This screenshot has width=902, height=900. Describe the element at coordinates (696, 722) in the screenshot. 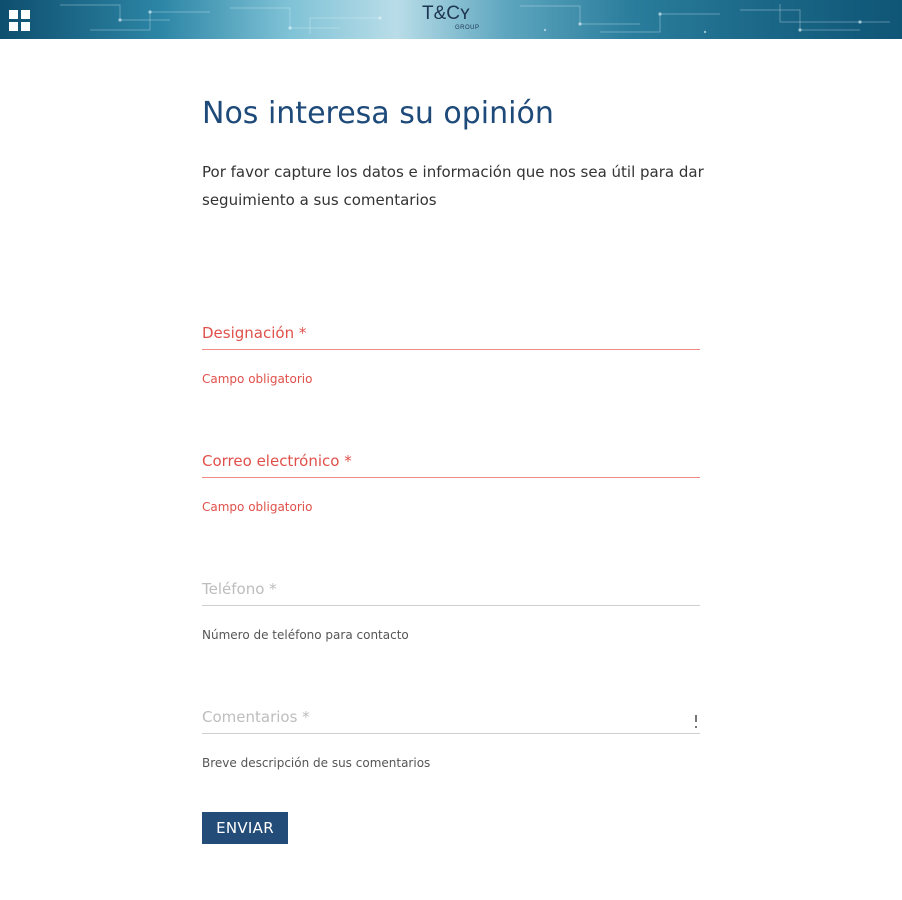

I see `textarea-resize-icon` at that location.